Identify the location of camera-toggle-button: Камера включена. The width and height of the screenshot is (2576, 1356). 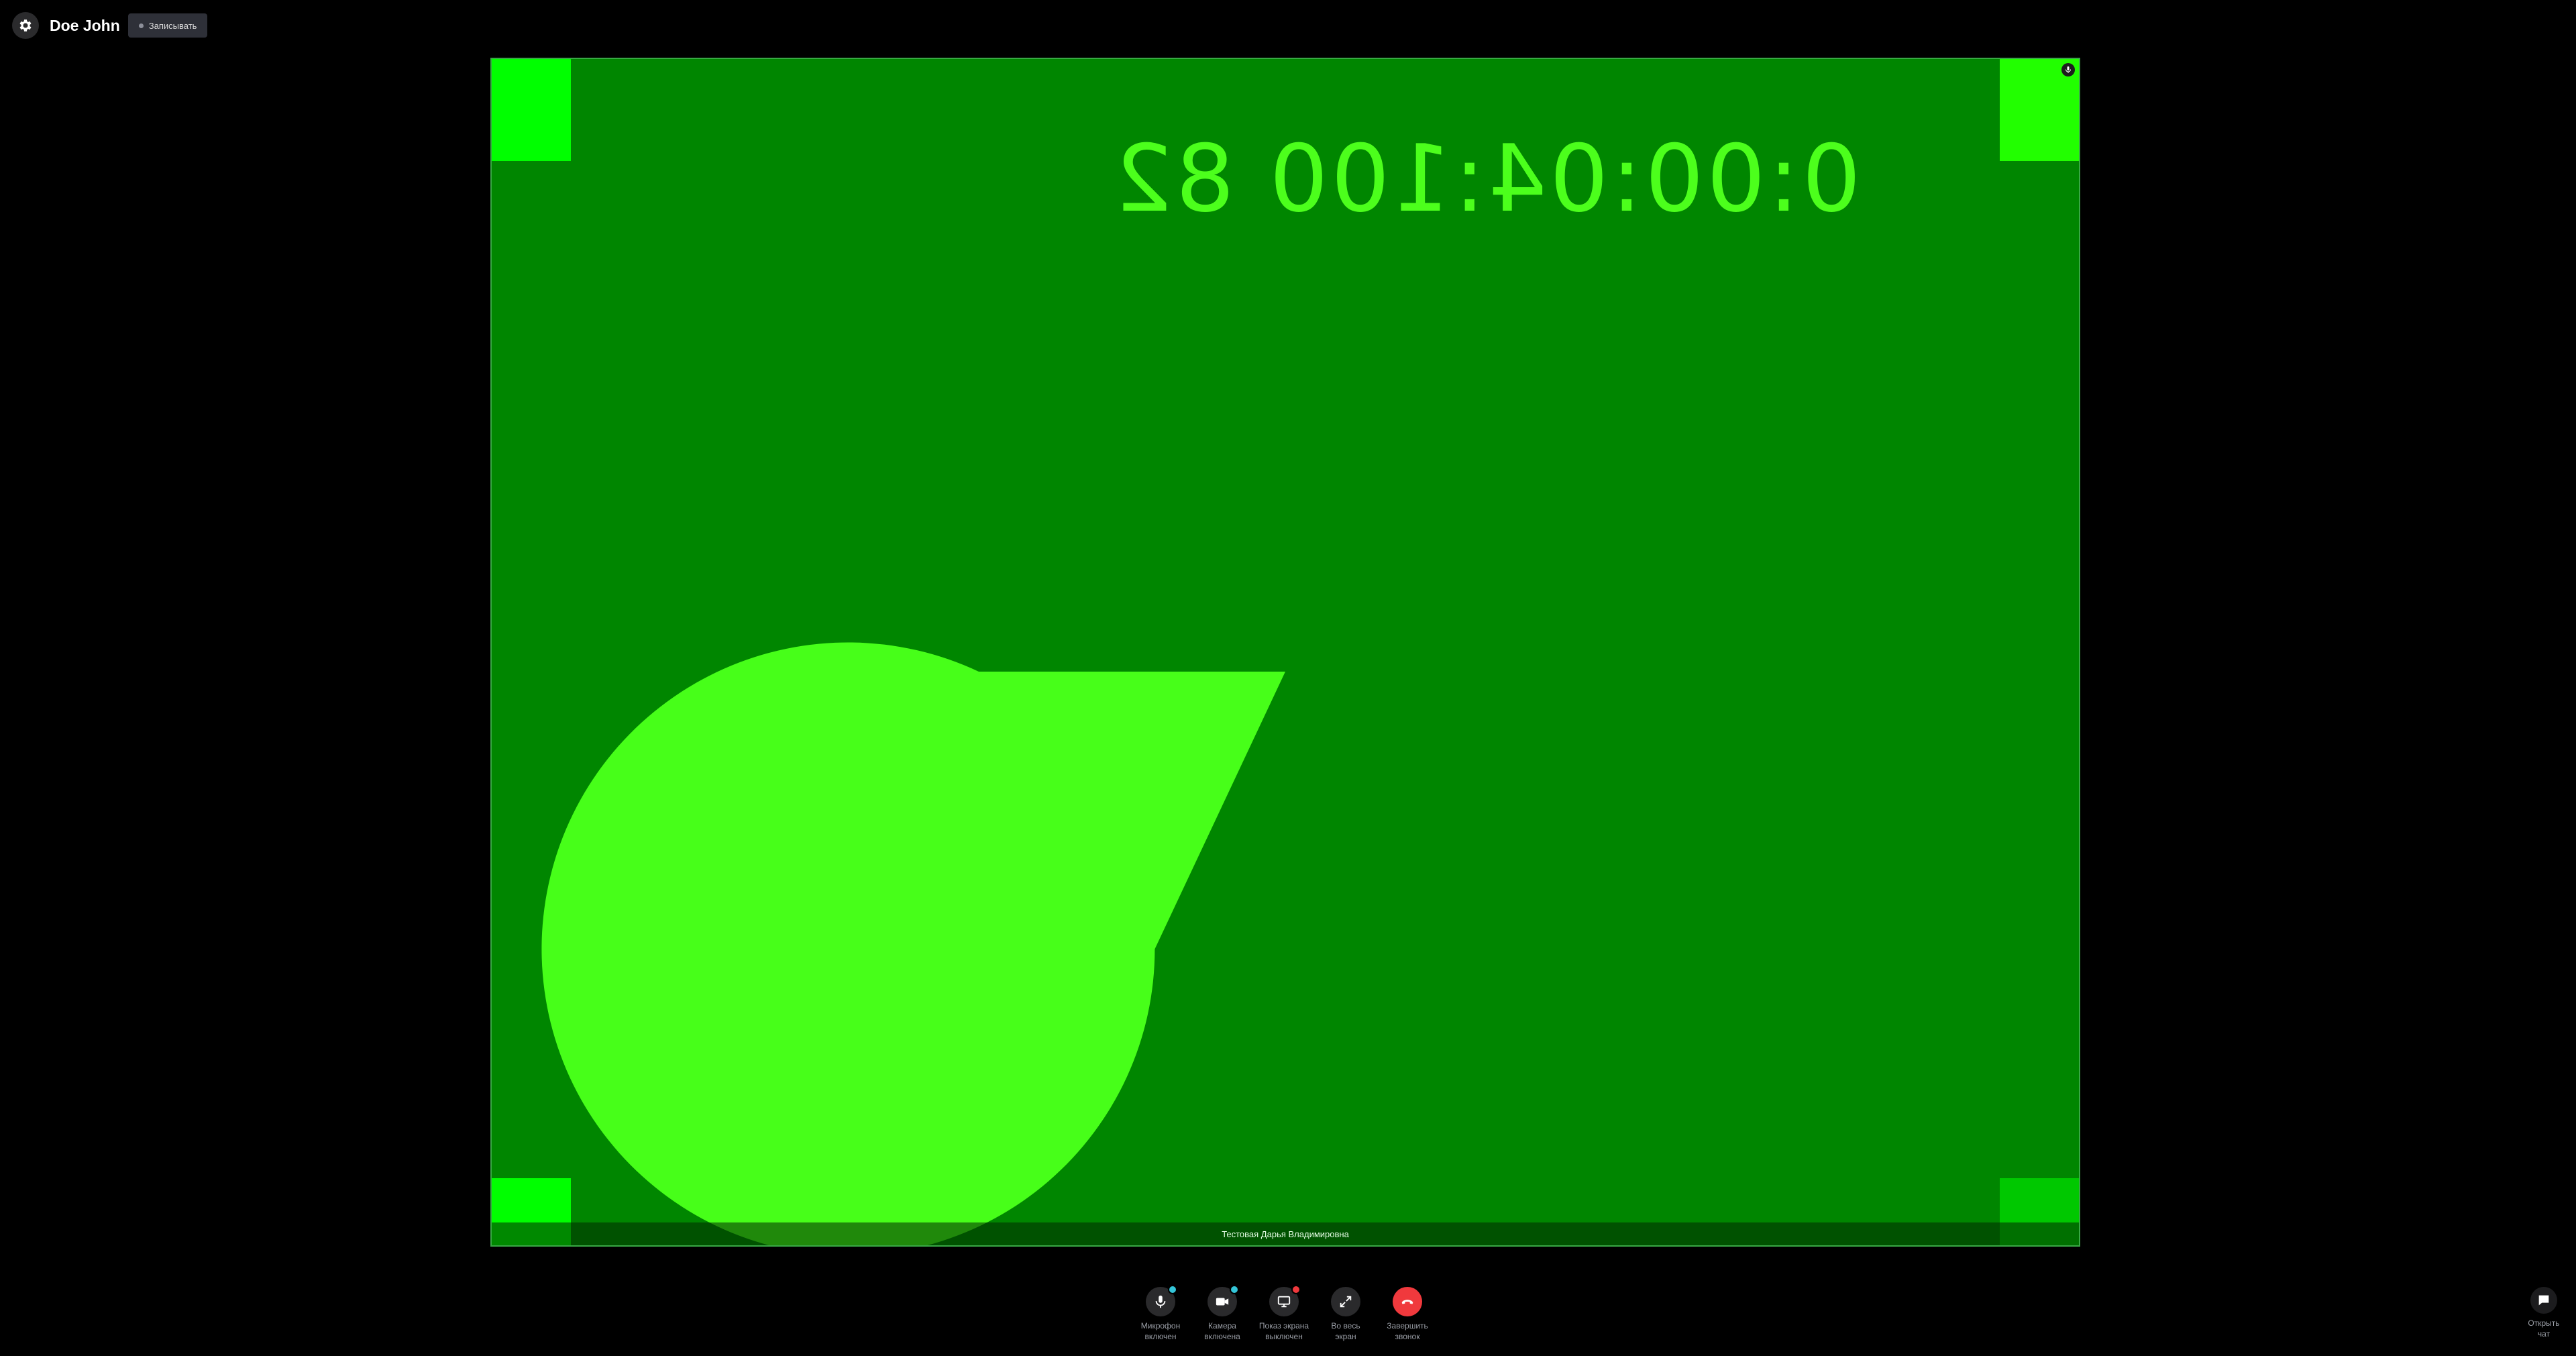
(1222, 1313).